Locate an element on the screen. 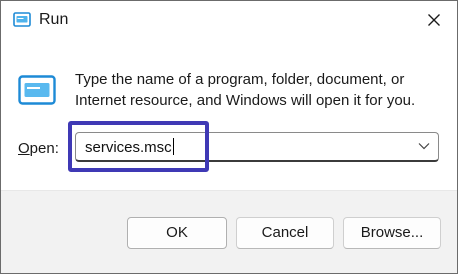 The height and width of the screenshot is (274, 458). open-label: Open: is located at coordinates (38, 149).